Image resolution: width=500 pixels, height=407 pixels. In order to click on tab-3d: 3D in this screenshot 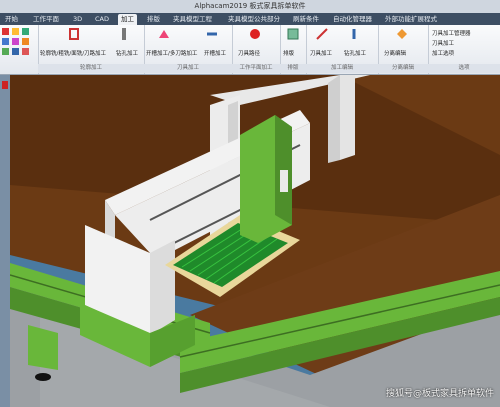, I will do `click(77, 19)`.